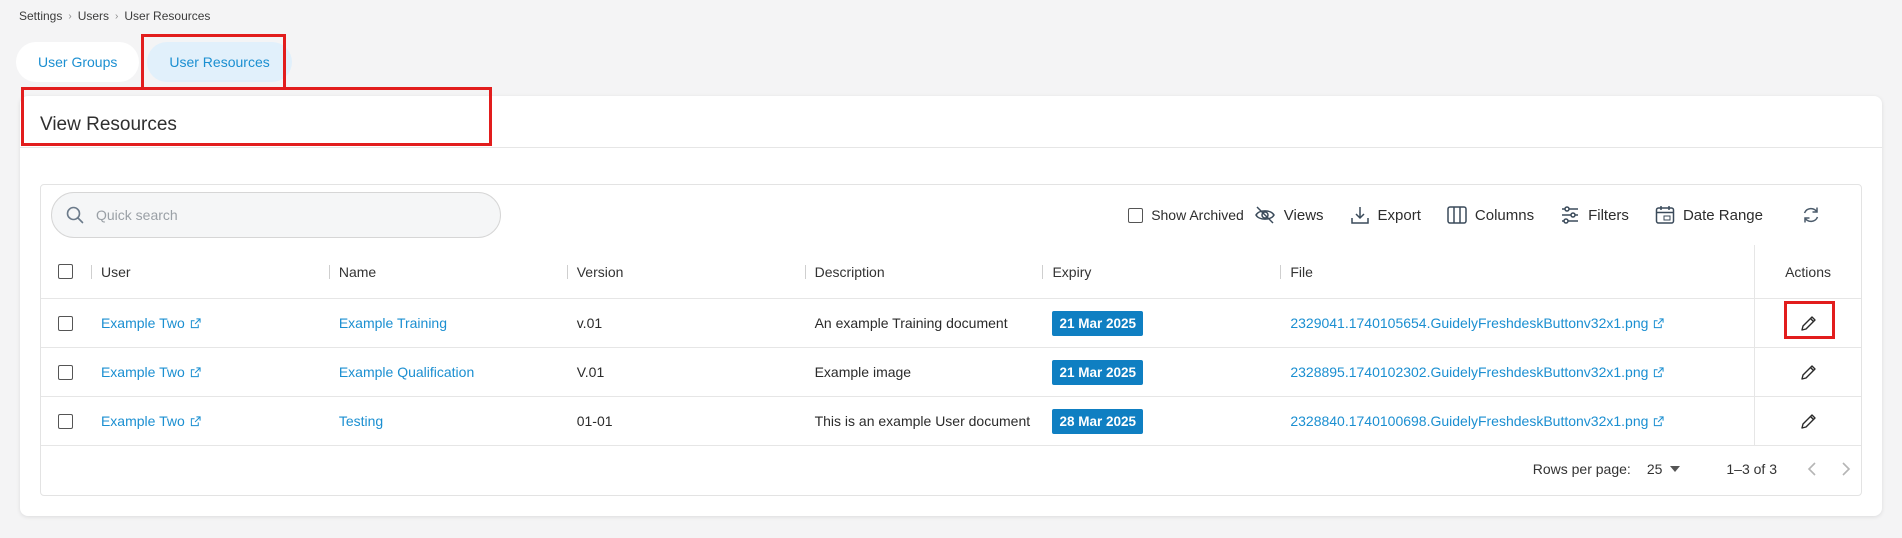 The height and width of the screenshot is (538, 1902). I want to click on version-cell: v.01, so click(589, 323).